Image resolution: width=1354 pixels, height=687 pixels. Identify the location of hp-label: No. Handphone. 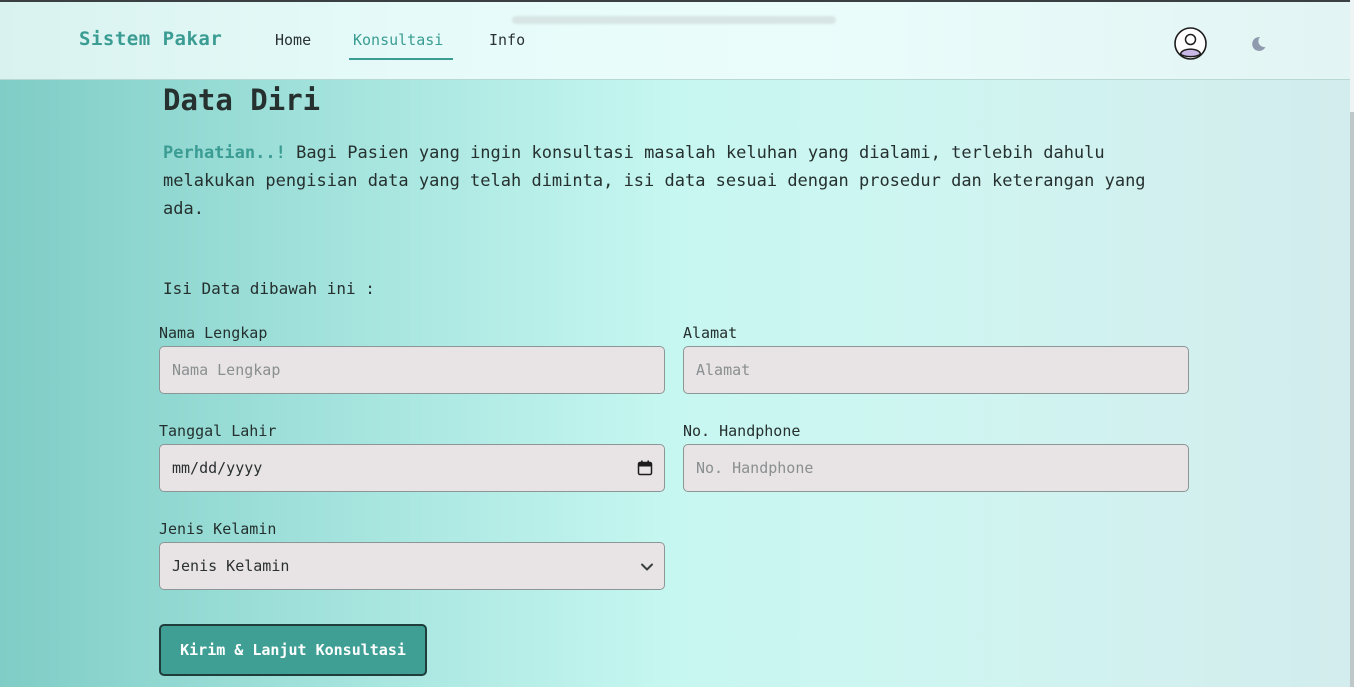
(742, 431).